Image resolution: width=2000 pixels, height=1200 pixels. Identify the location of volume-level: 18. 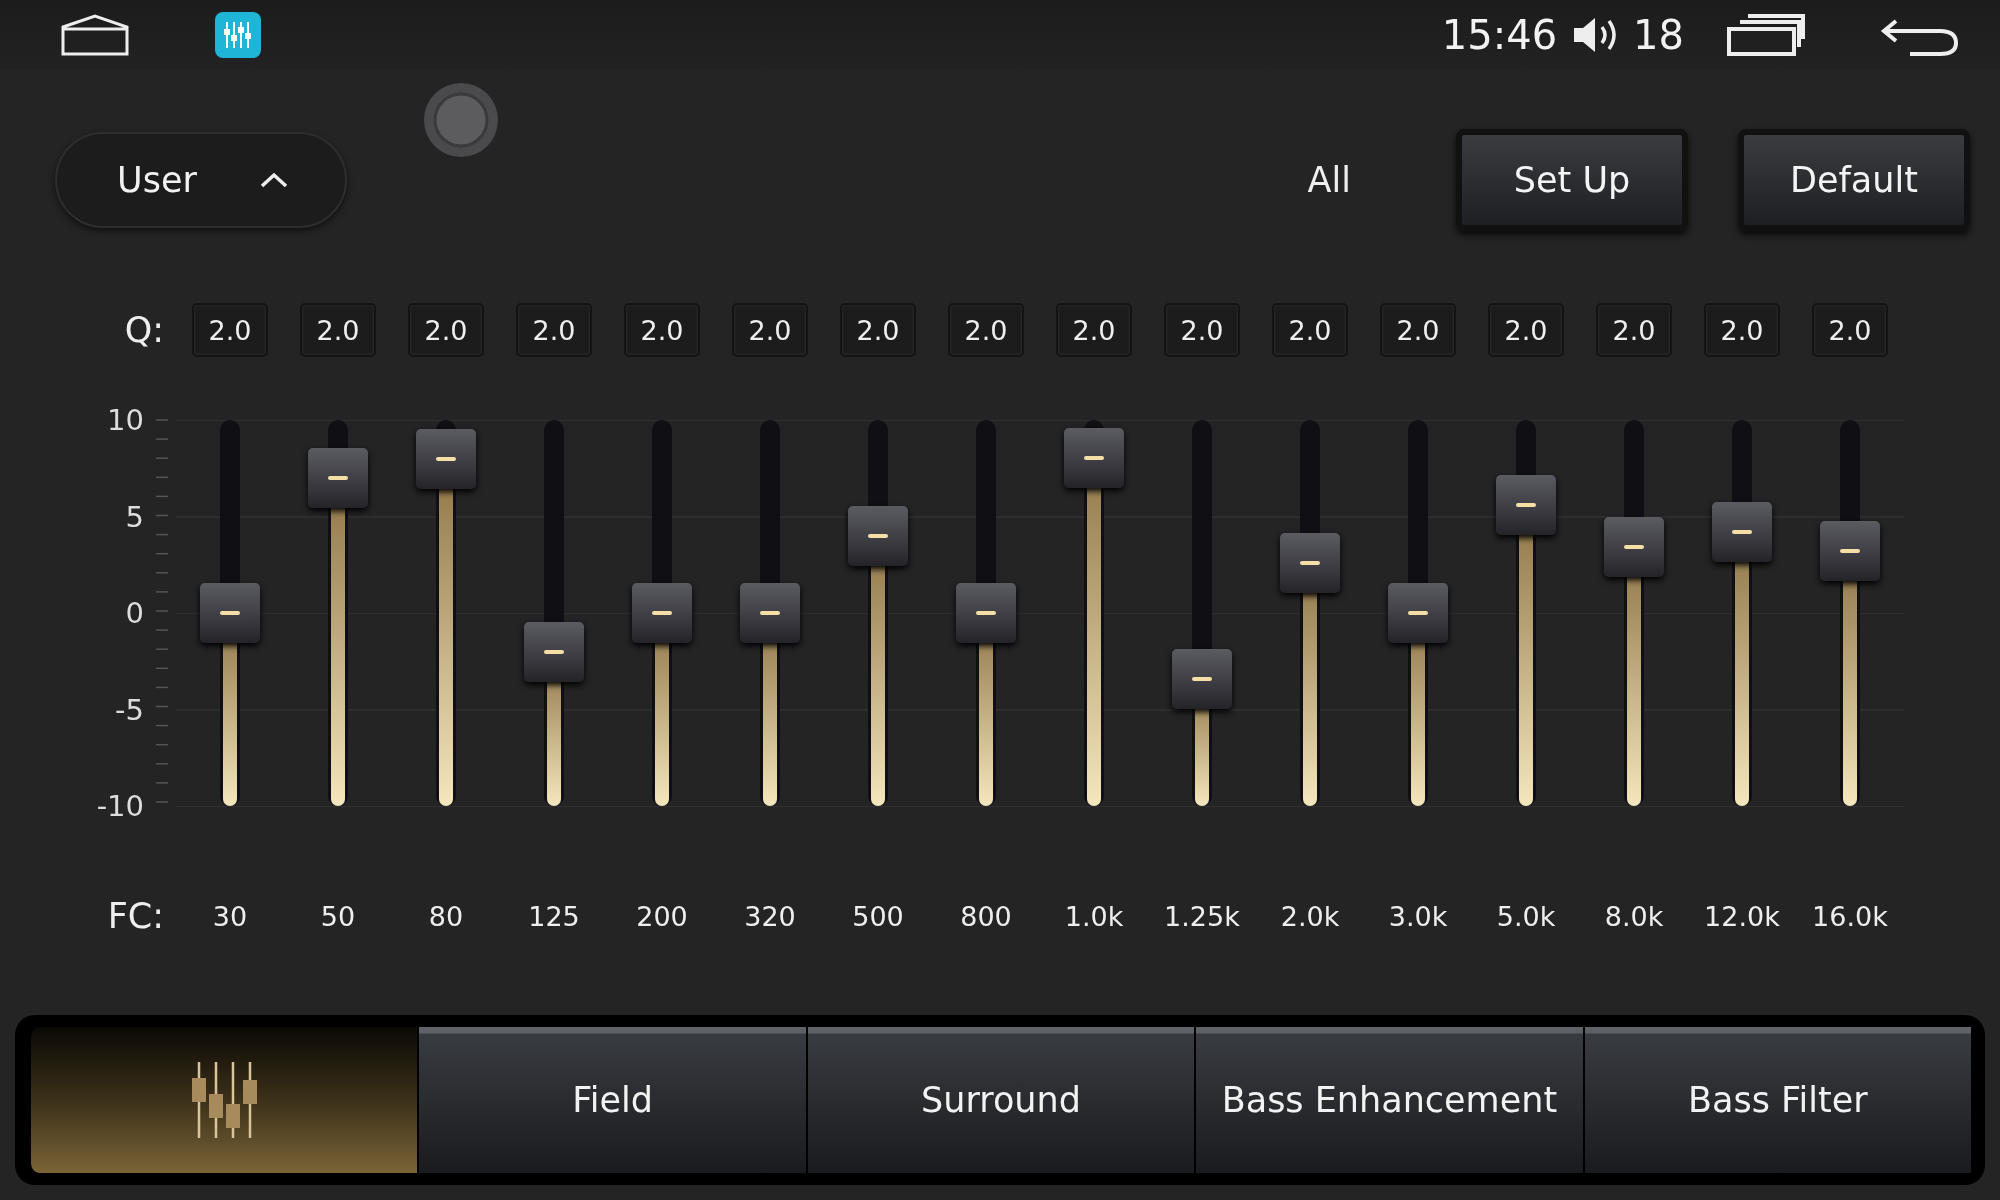
(1658, 35).